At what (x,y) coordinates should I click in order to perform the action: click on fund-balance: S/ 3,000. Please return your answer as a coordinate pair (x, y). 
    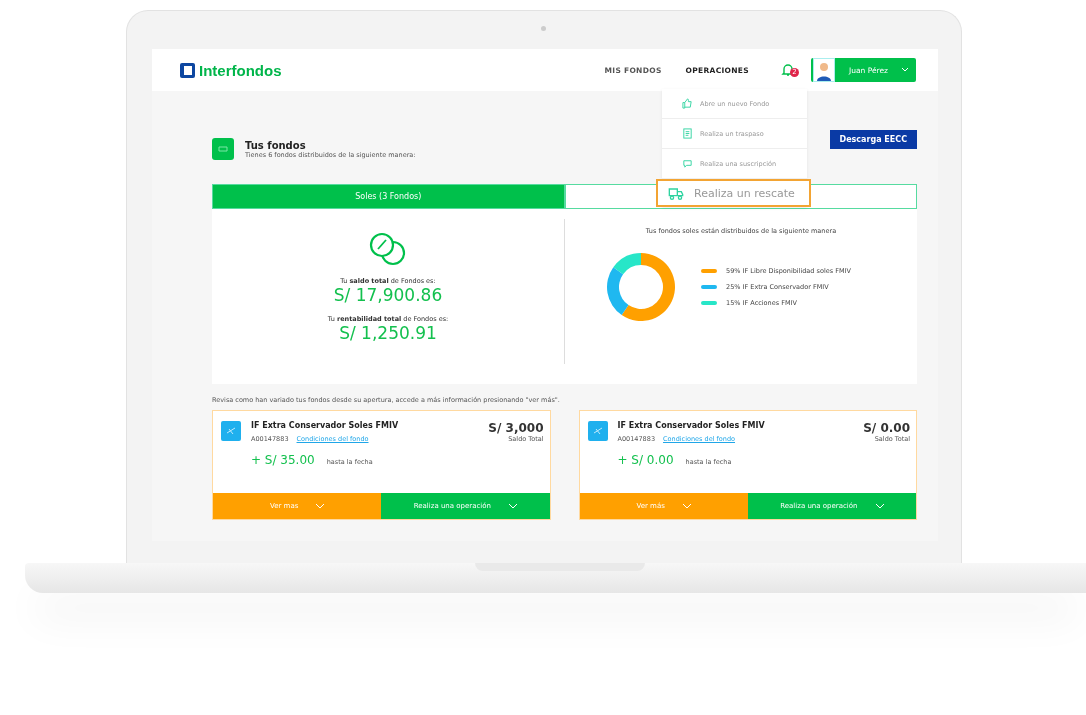
    Looking at the image, I should click on (516, 428).